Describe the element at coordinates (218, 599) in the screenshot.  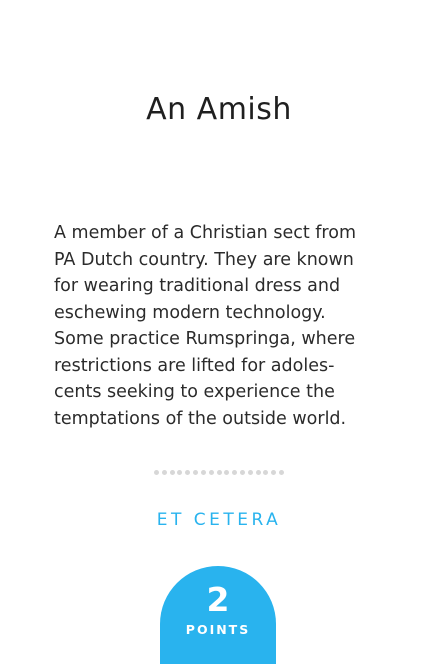
I see `points-value: 2` at that location.